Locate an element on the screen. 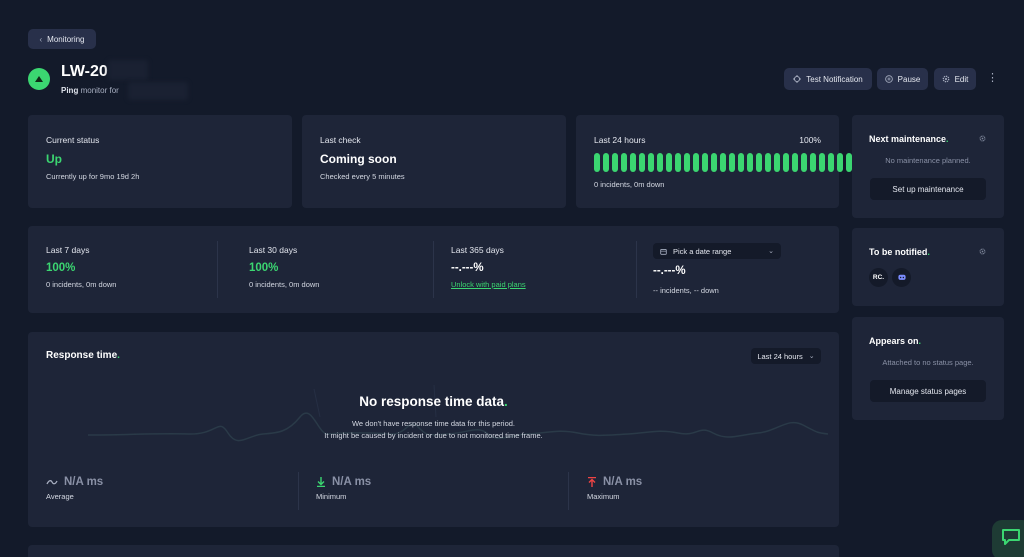 The width and height of the screenshot is (1024, 557). response-range-select: Last 24 hours ⌄ is located at coordinates (786, 356).